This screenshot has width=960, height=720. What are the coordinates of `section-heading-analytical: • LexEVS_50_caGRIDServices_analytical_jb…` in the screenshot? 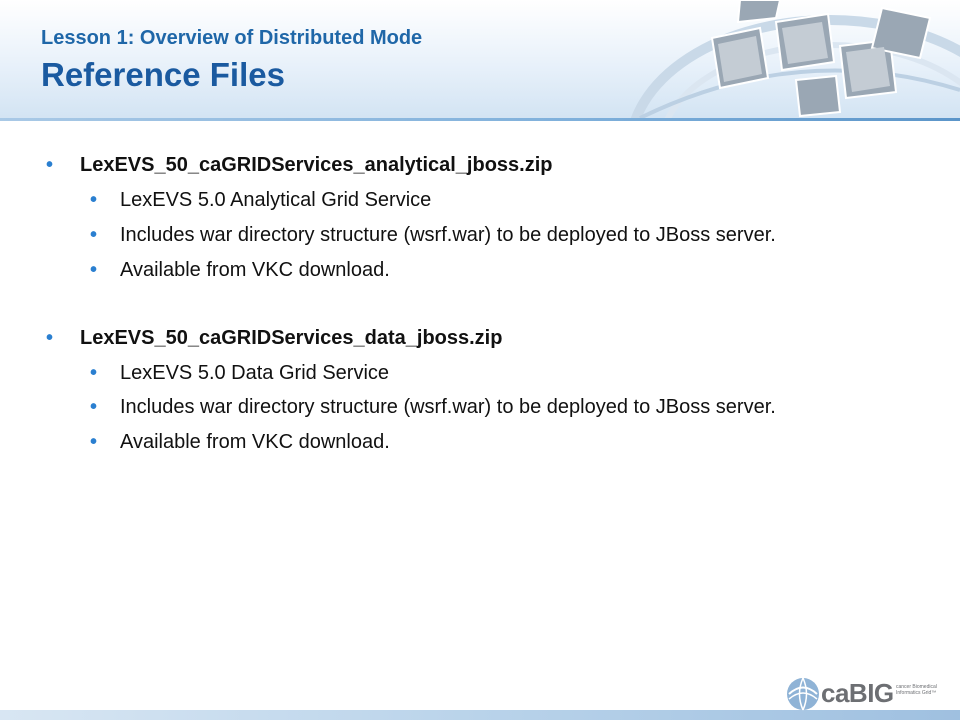 It's located at (299, 165).